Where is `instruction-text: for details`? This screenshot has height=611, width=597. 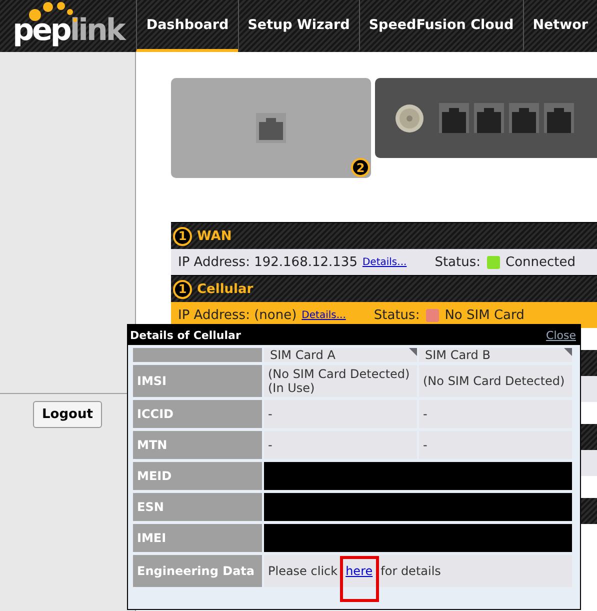 instruction-text: for details is located at coordinates (410, 571).